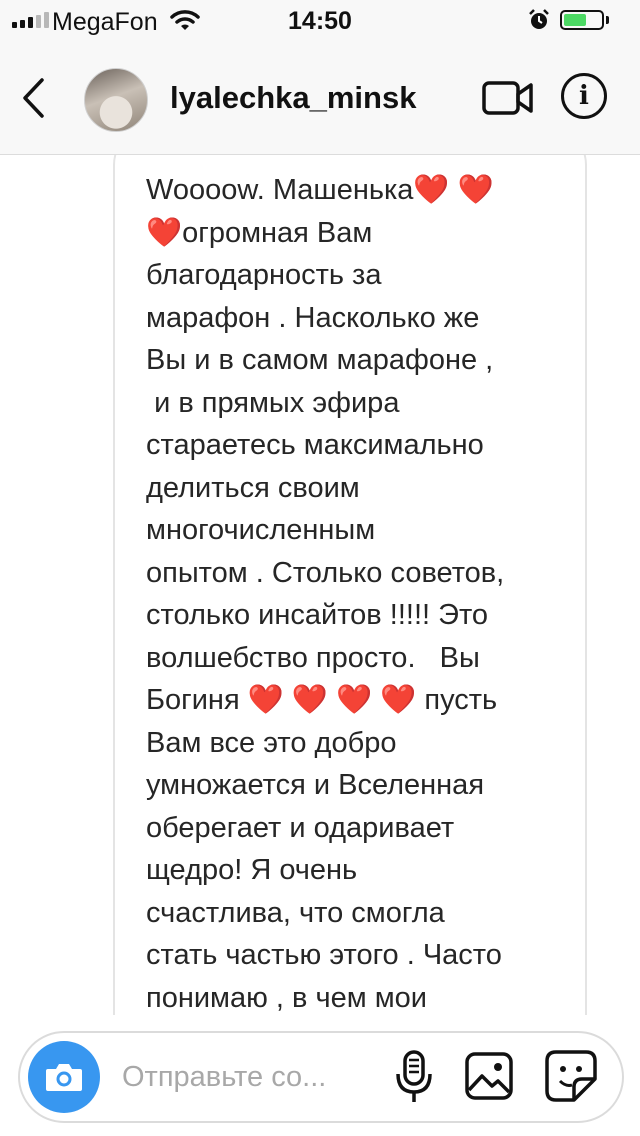 The image size is (640, 1136). I want to click on alarm-icon, so click(539, 19).